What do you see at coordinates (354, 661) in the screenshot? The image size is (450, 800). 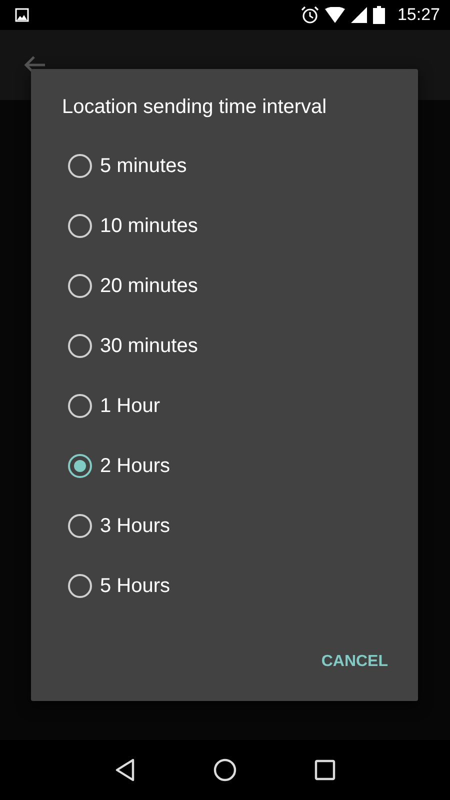 I see `cancel-button: CANCEL` at bounding box center [354, 661].